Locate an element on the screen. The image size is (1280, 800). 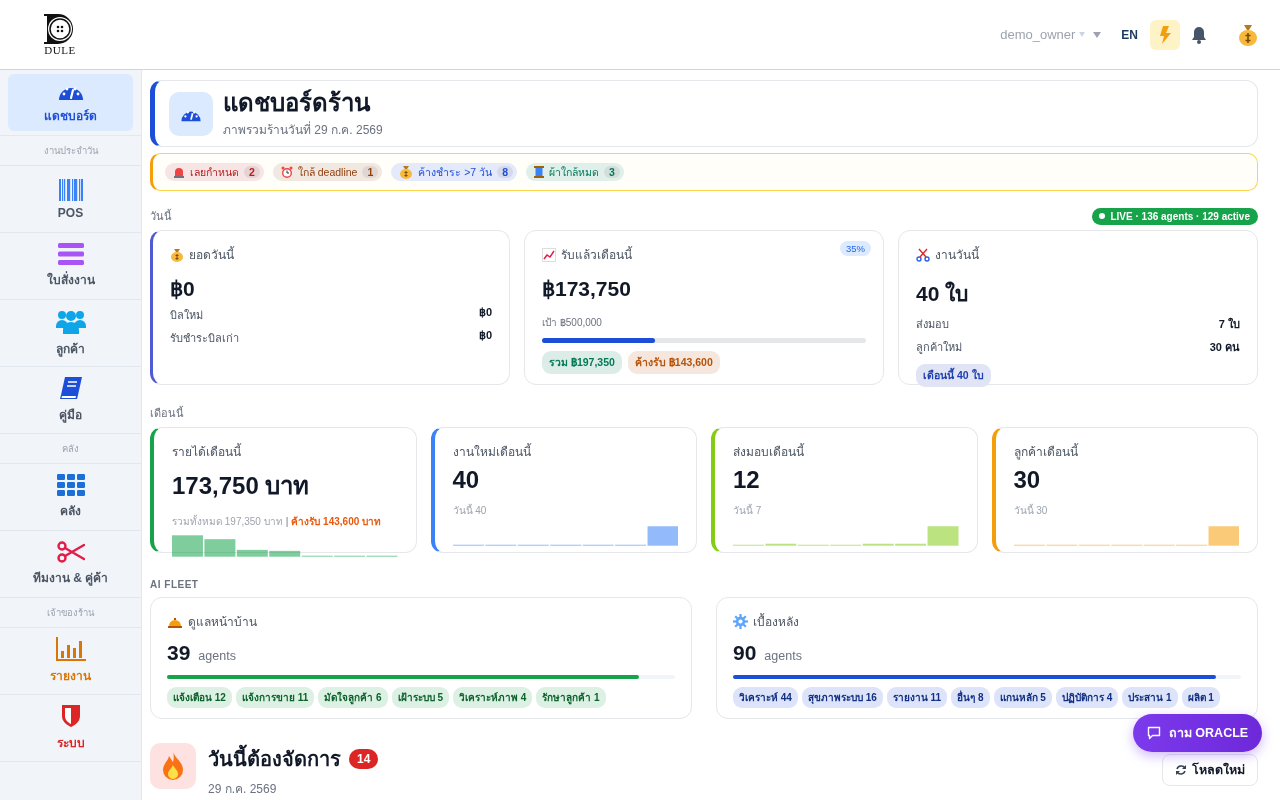
agent-tag: แจ้งการขาย 11 is located at coordinates (275, 697).